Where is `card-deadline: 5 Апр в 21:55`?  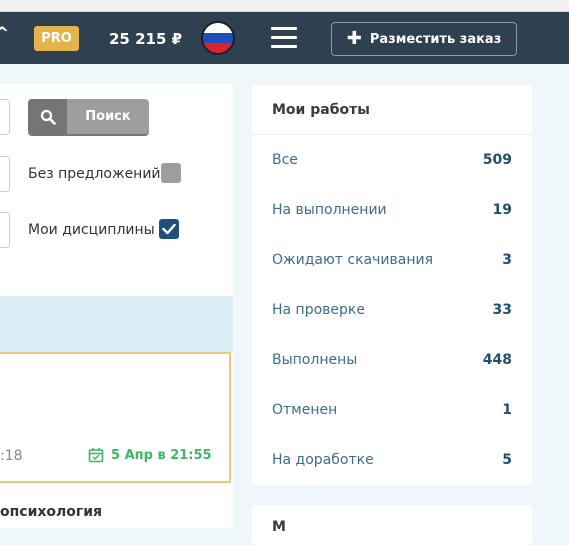 card-deadline: 5 Апр в 21:55 is located at coordinates (150, 455).